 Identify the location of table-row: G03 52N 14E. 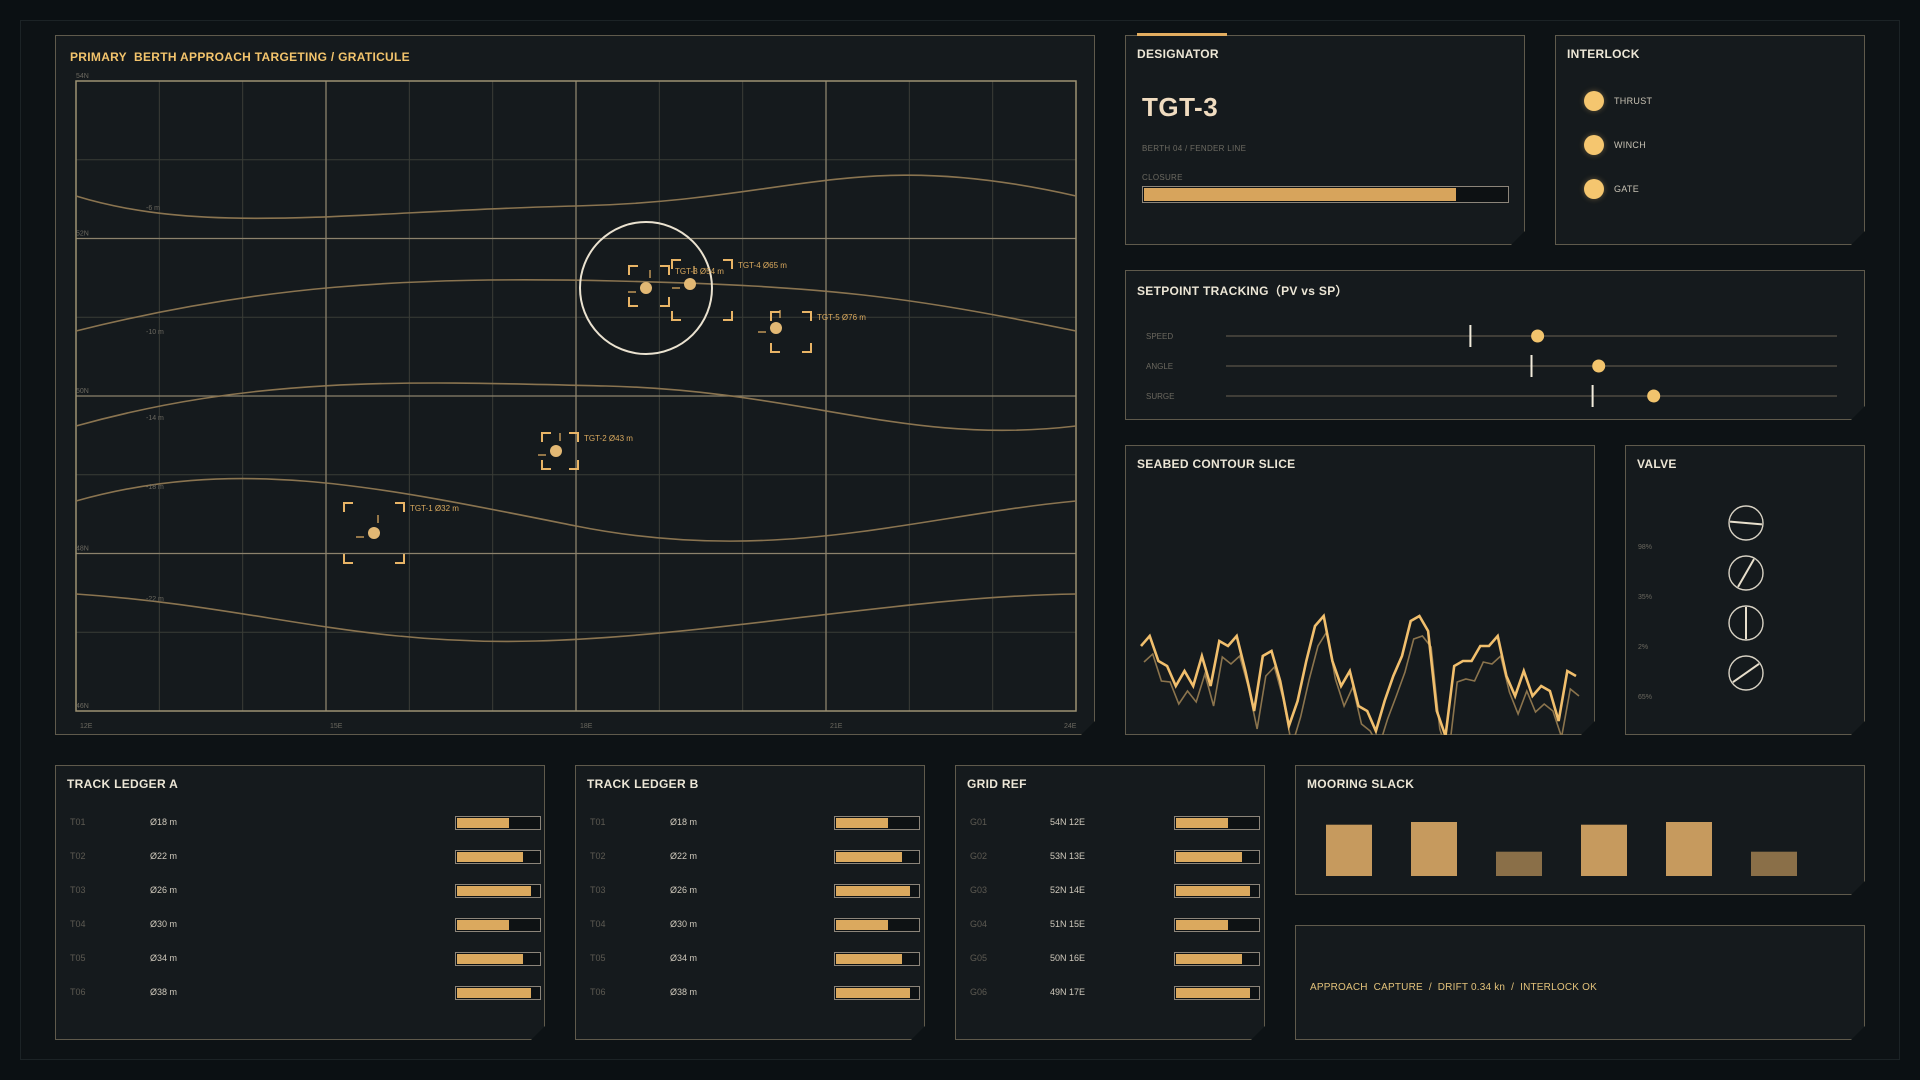
(1117, 891).